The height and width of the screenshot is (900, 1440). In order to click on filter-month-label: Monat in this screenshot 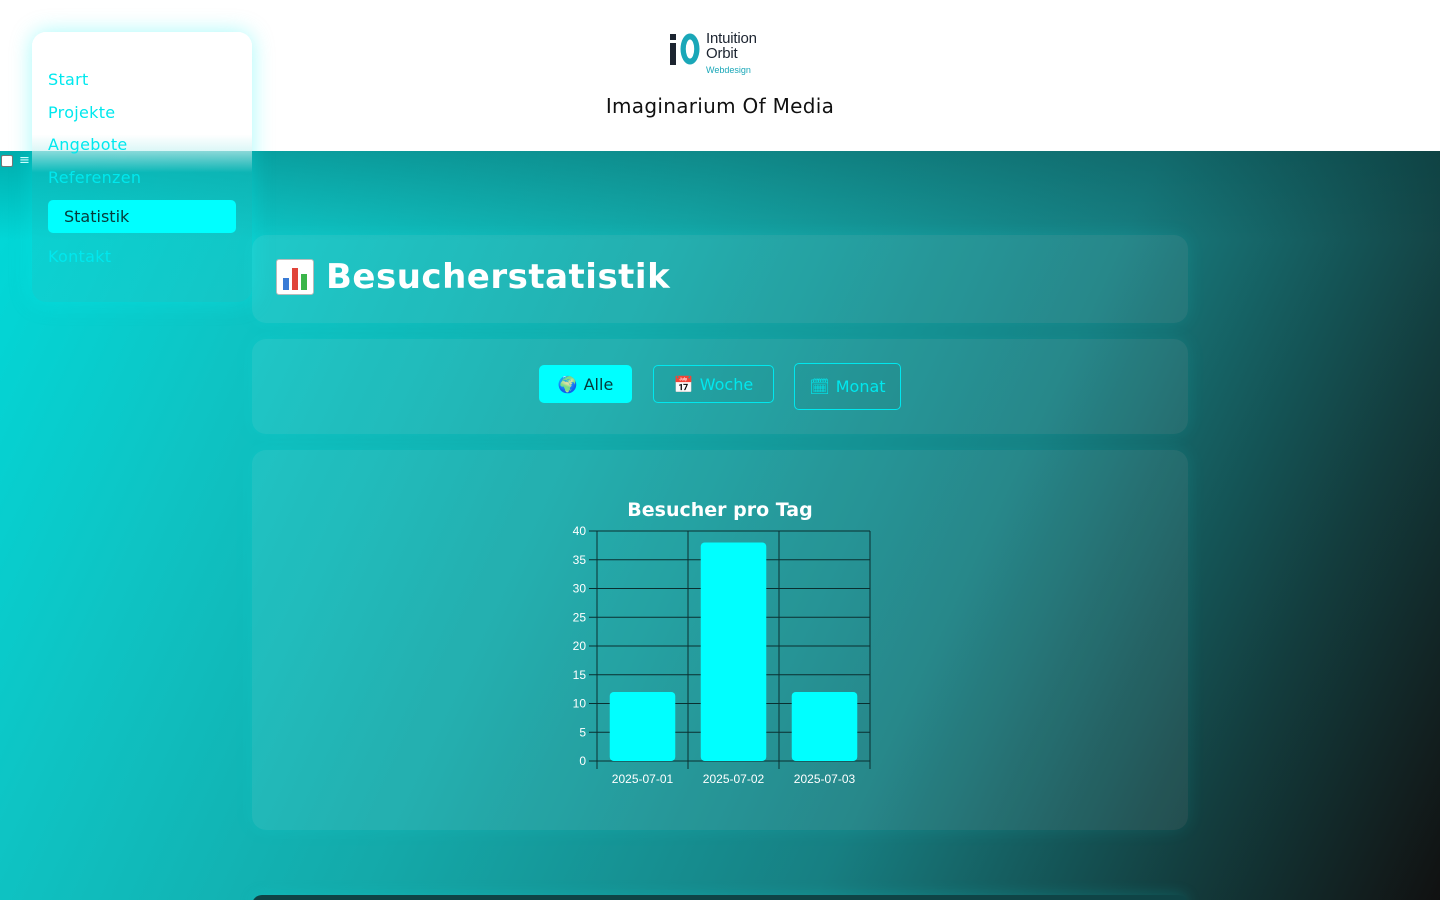, I will do `click(860, 386)`.